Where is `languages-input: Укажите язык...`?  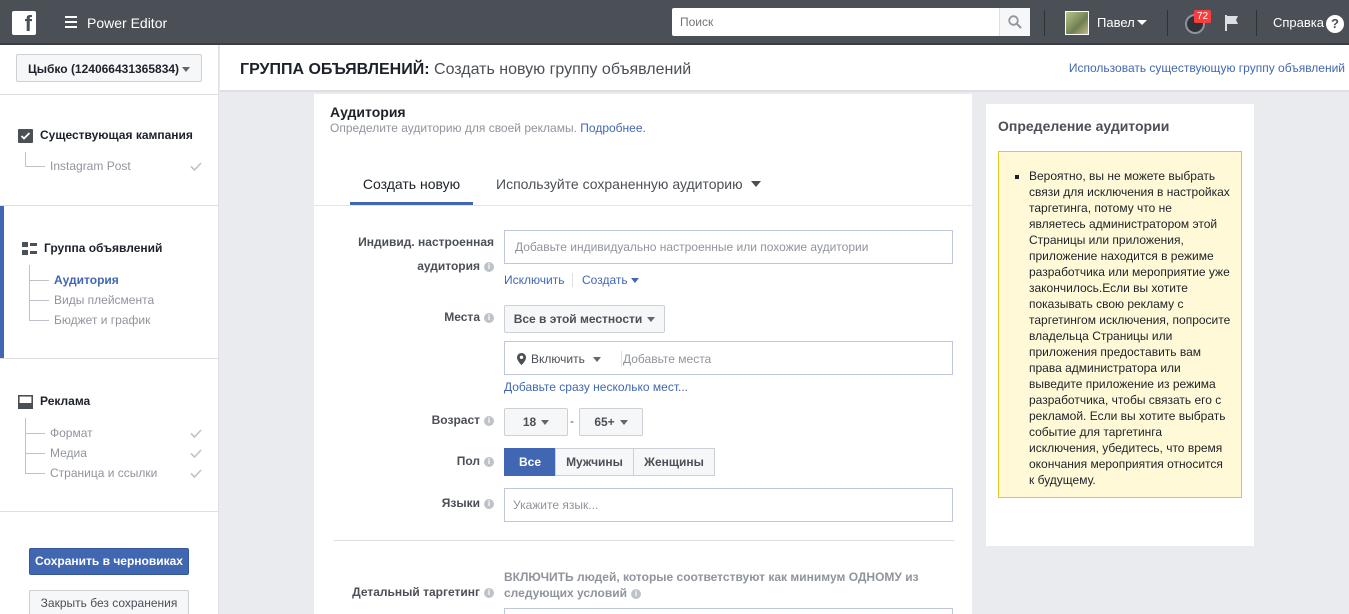
languages-input: Укажите язык... is located at coordinates (728, 505).